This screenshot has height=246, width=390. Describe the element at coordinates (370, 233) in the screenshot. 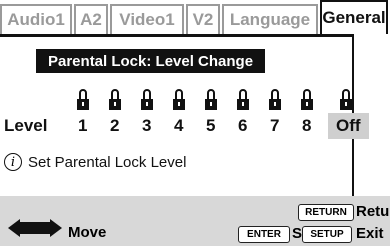

I see `exit-label: Exit` at that location.